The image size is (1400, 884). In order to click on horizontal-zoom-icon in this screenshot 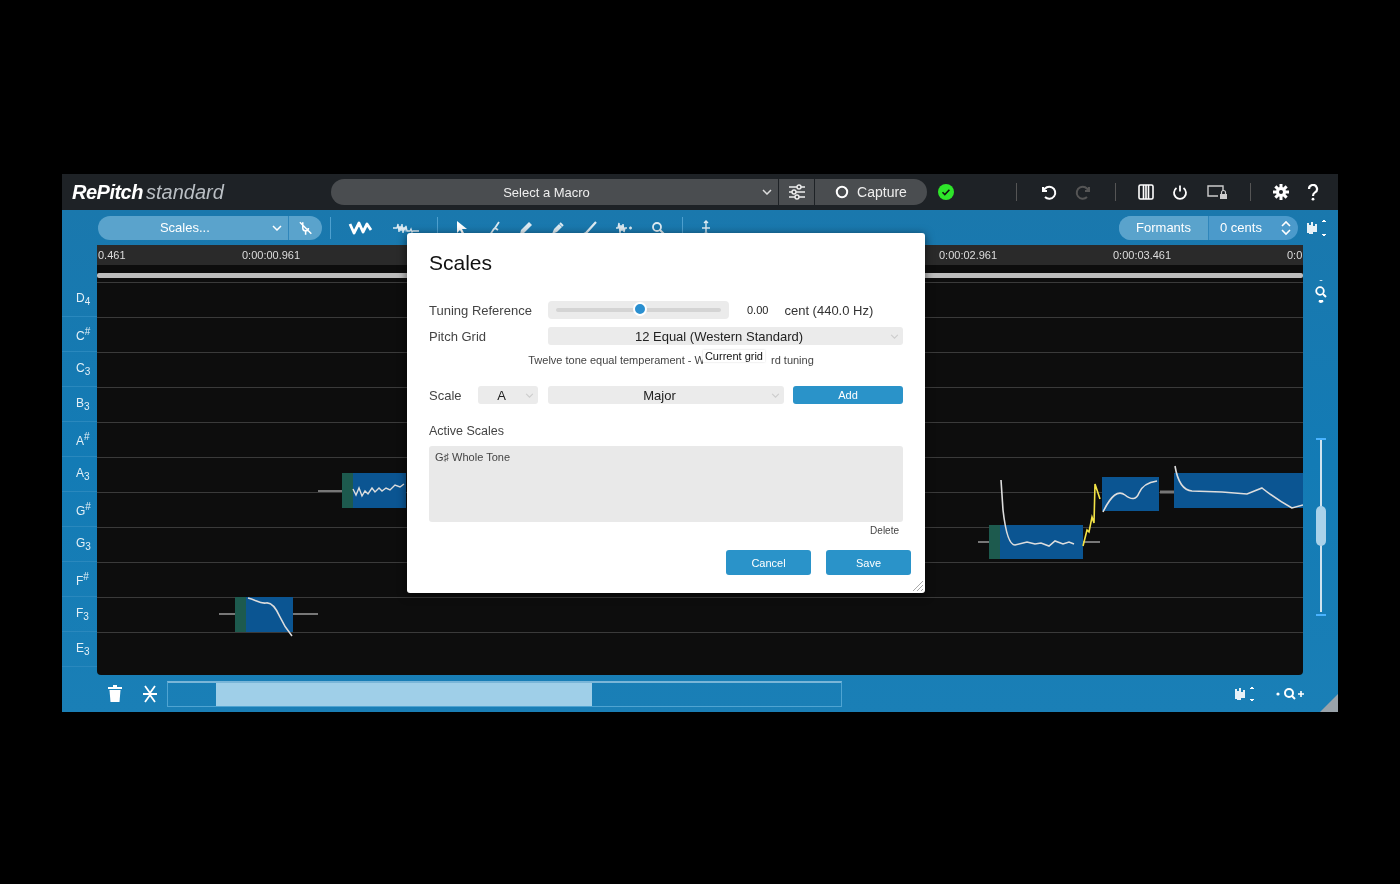, I will do `click(1290, 693)`.